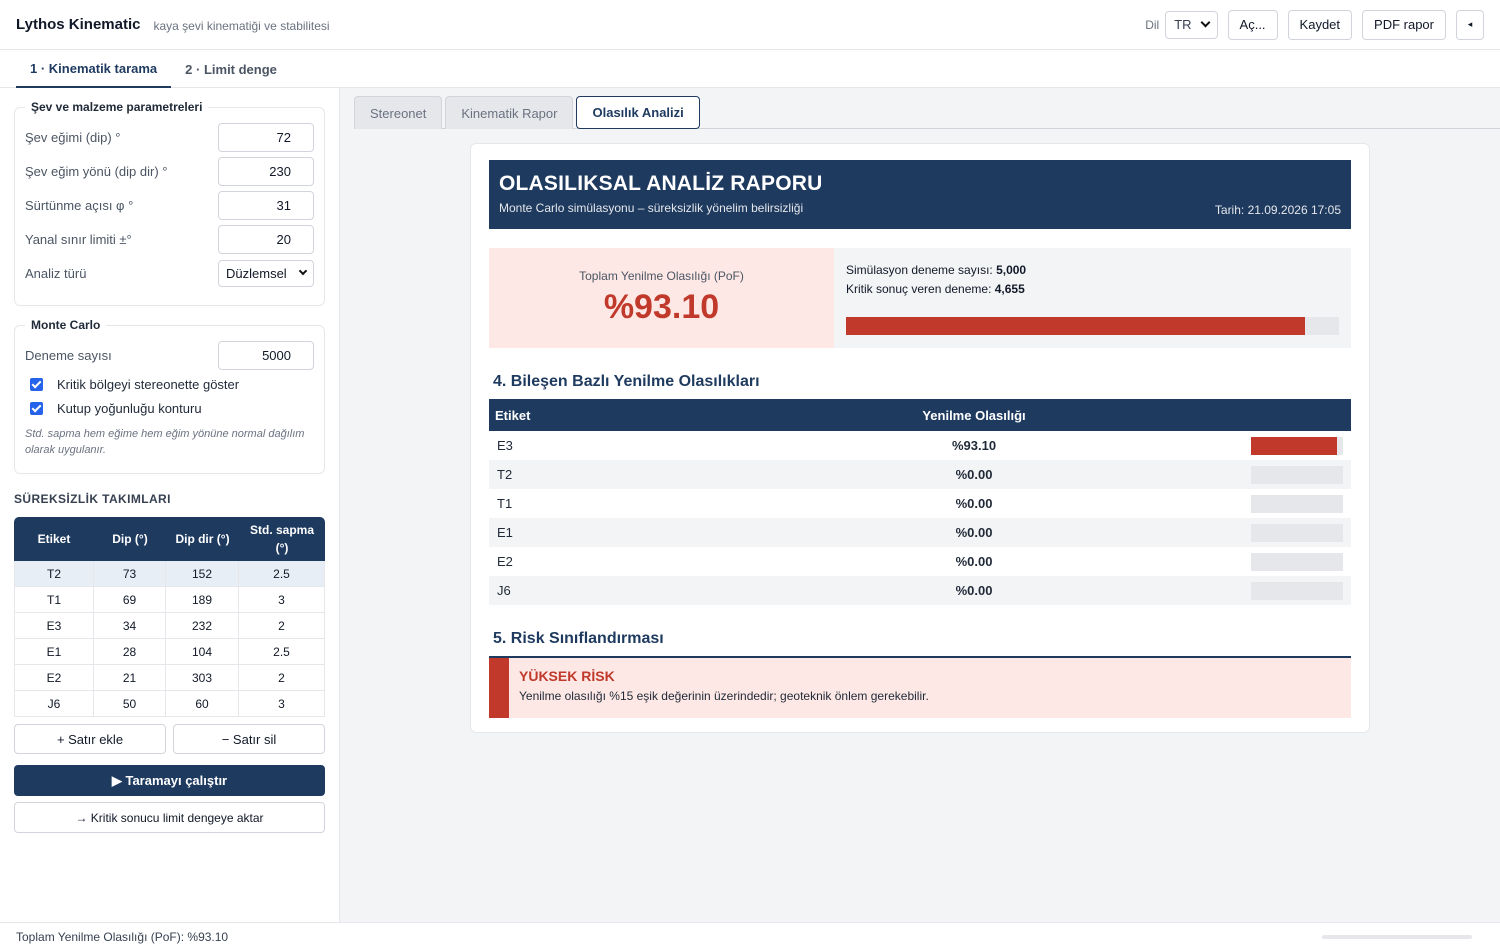 This screenshot has height=950, width=1500. I want to click on lateral-limit-input: 20, so click(266, 239).